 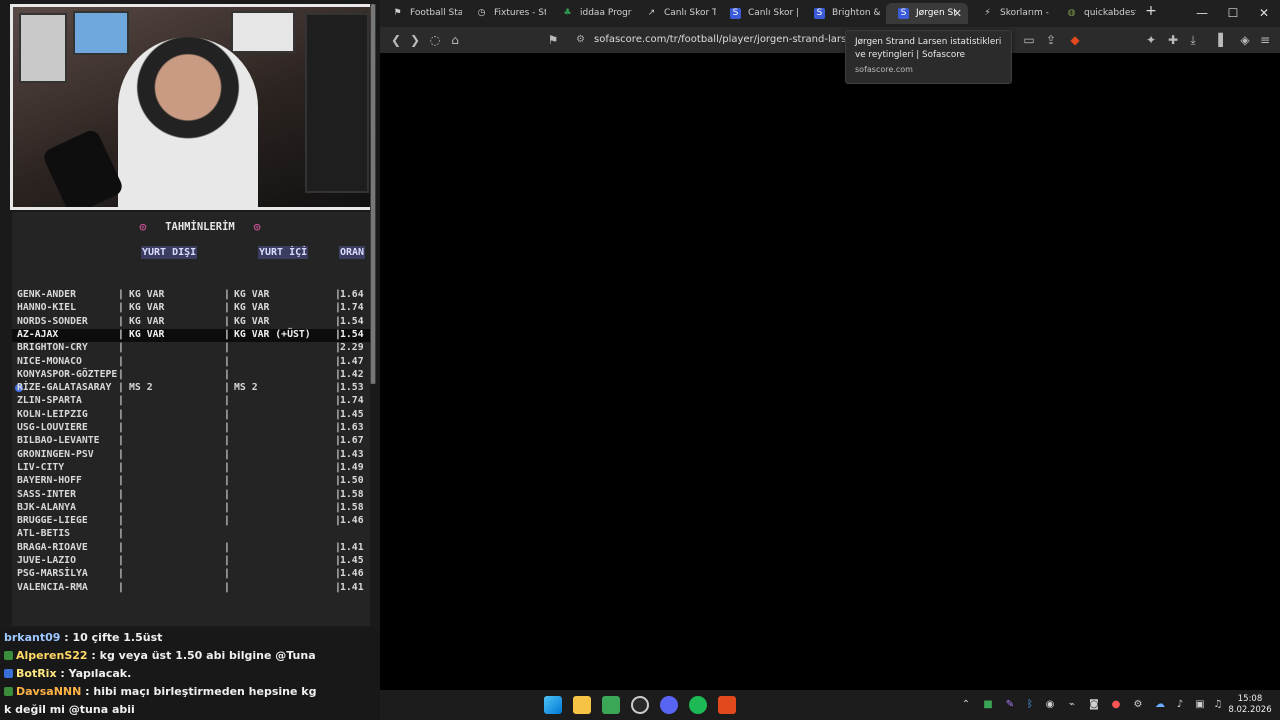 What do you see at coordinates (1223, 40) in the screenshot?
I see `sidebar-icon: ▌` at bounding box center [1223, 40].